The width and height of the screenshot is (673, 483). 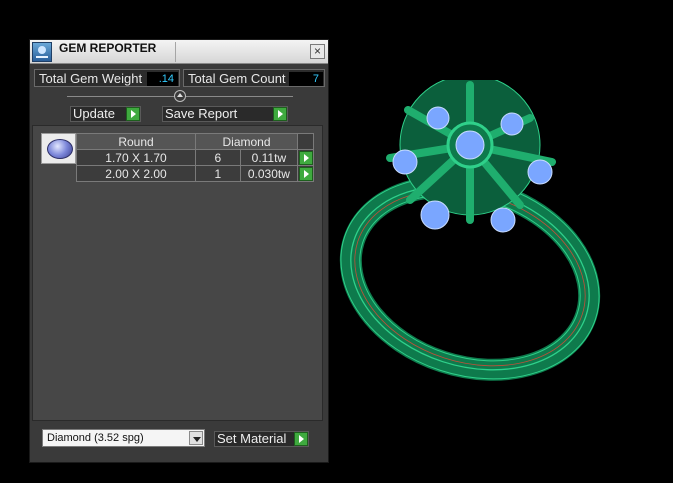 I want to click on table-header-row: Round Diamond, so click(x=195, y=141).